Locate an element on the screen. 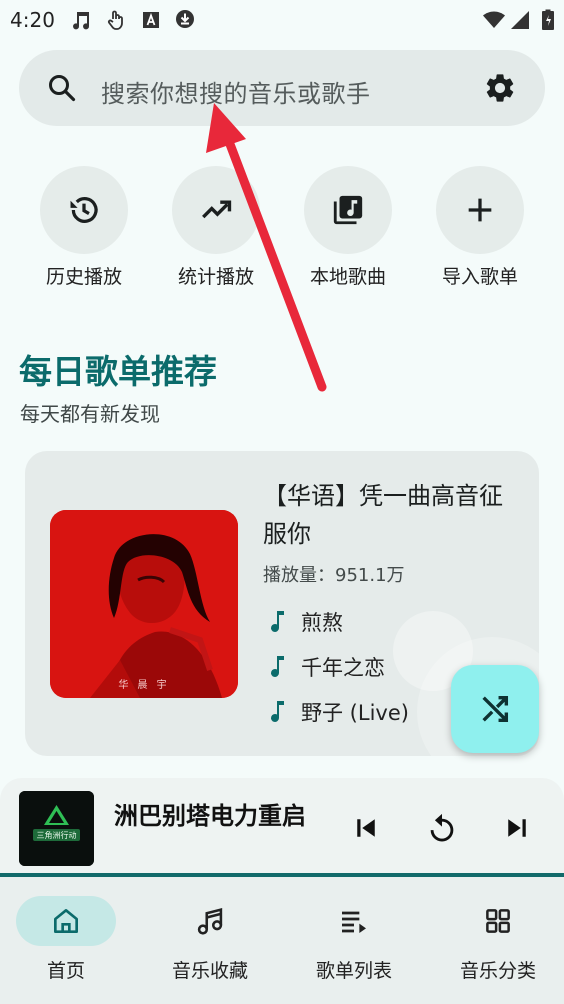  player-cover-text: 三角洲行动 is located at coordinates (56, 835).